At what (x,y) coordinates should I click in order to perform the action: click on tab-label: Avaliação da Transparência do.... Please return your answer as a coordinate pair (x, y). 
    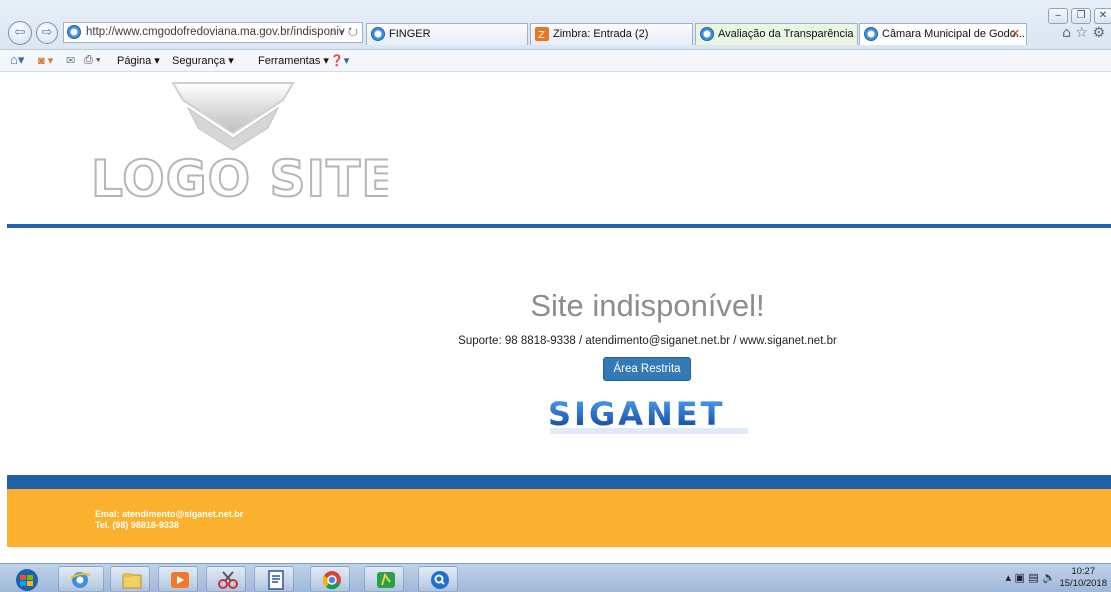
    Looking at the image, I should click on (787, 34).